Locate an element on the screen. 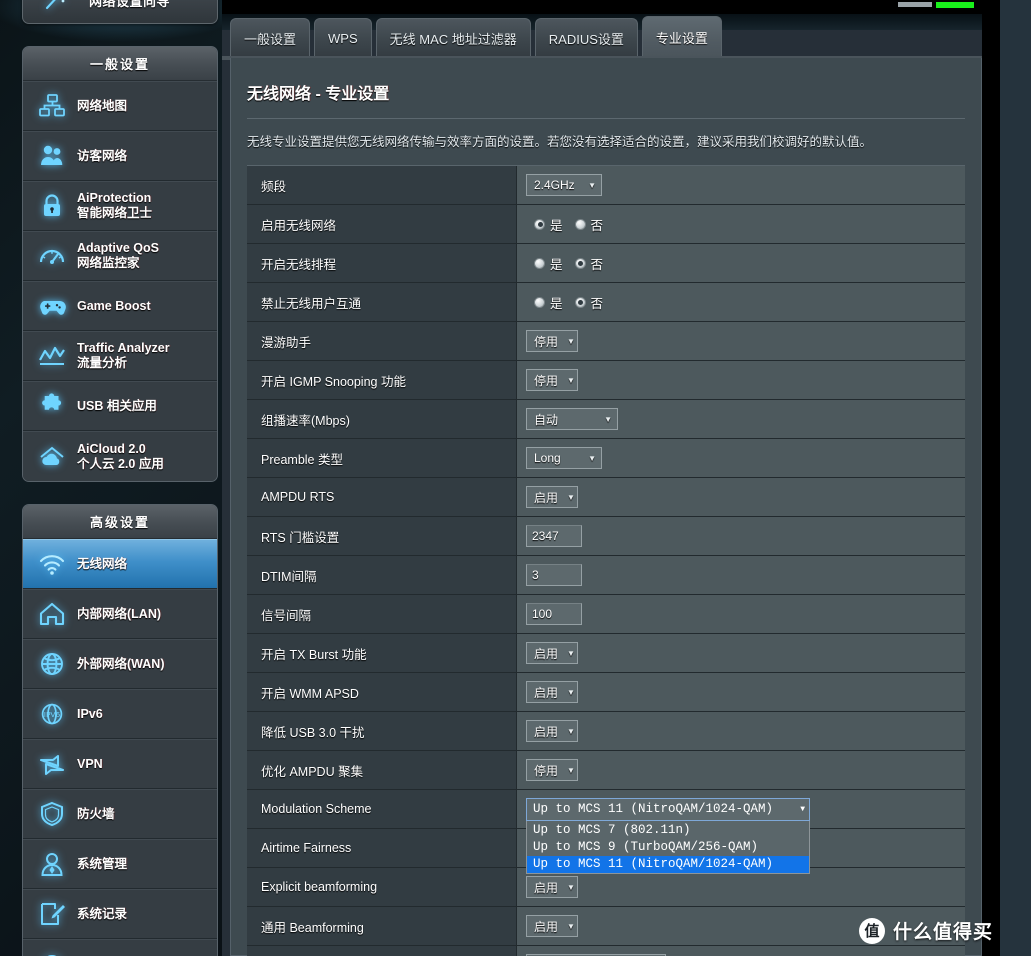  watermark: 值 什么值得买 is located at coordinates (925, 930).